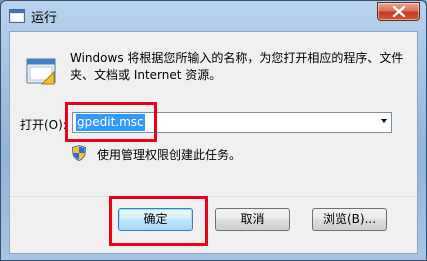  Describe the element at coordinates (213, 16) in the screenshot. I see `title-bar: 运行` at that location.